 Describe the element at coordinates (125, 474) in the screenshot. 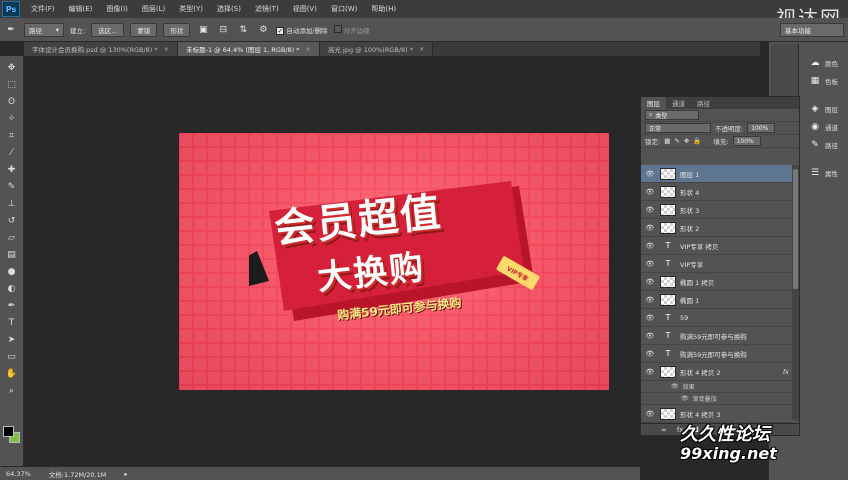

I see `chevron-right-icon: ▸` at that location.